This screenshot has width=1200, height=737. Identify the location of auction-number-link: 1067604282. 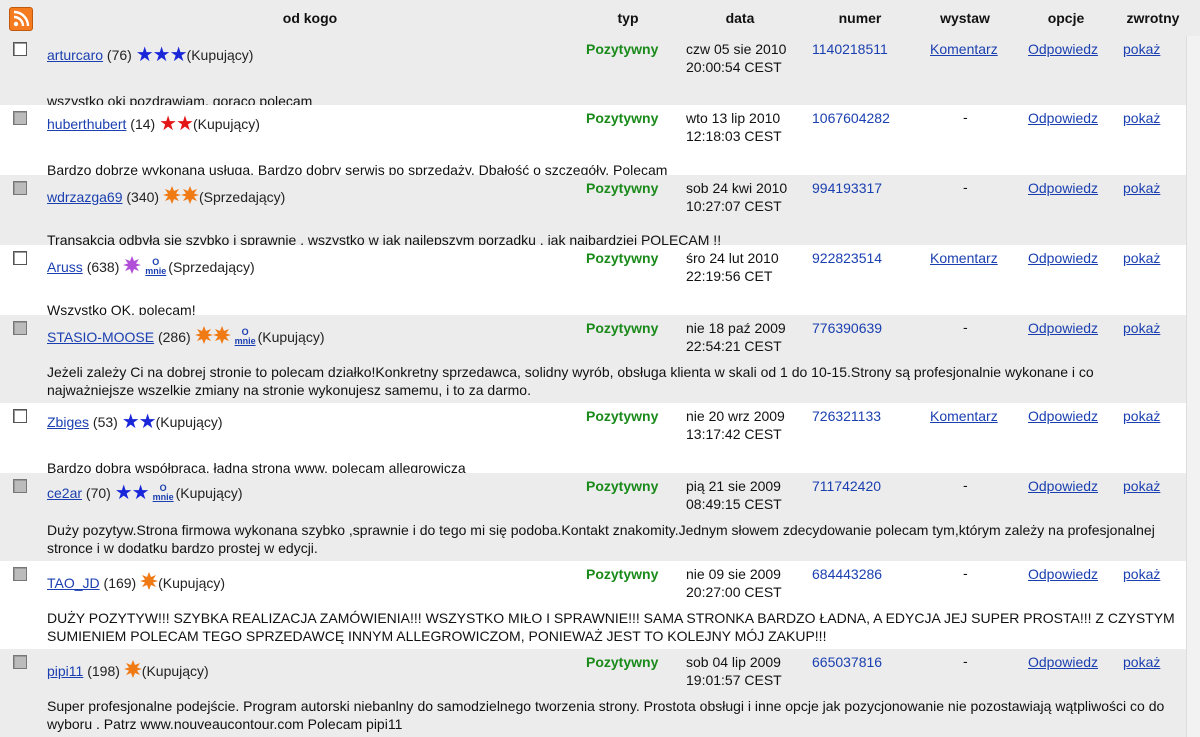
(851, 118).